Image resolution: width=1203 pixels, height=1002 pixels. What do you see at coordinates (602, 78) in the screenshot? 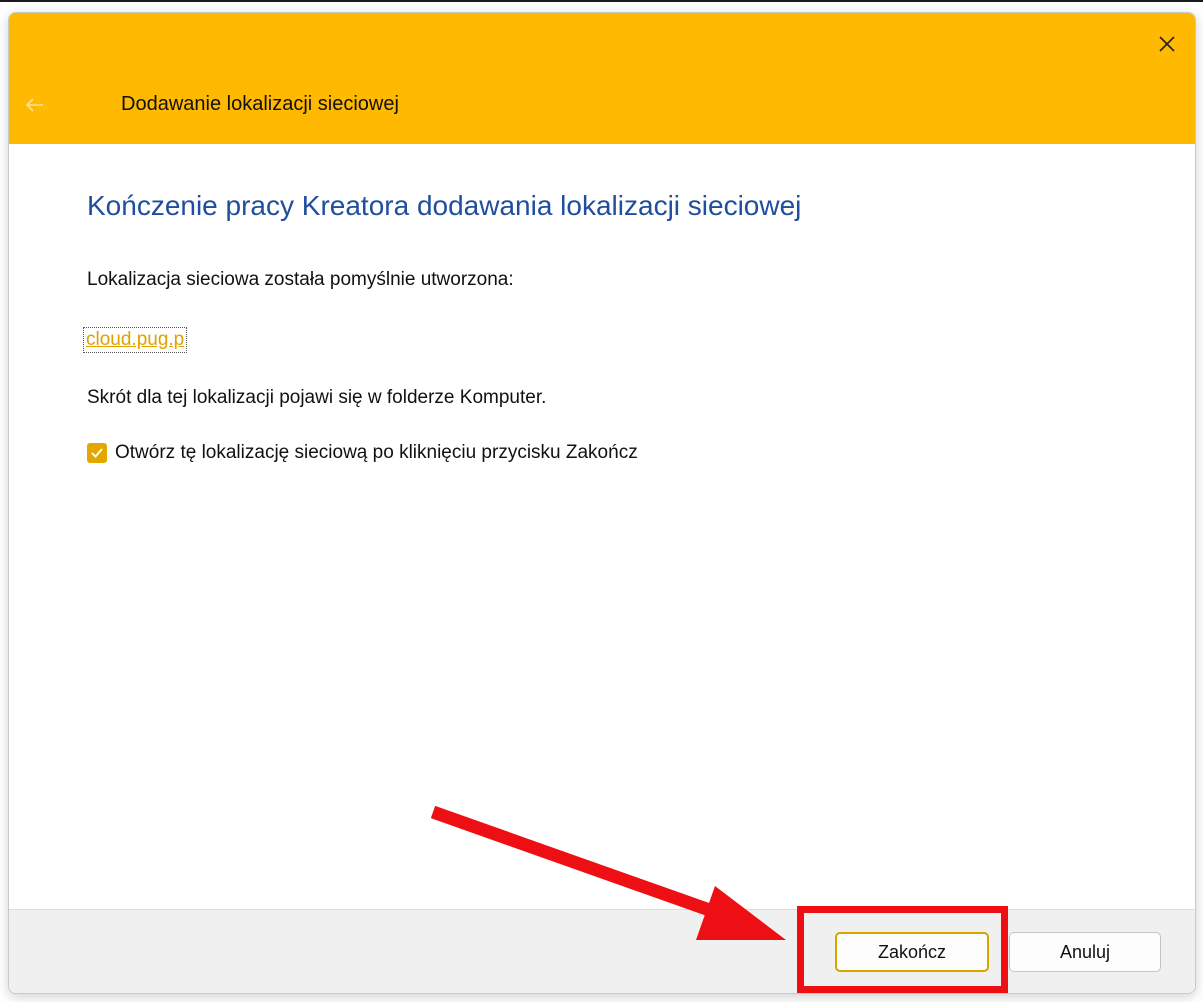
I see `title-bar: Dodawanie lokalizacji sieciowej` at bounding box center [602, 78].